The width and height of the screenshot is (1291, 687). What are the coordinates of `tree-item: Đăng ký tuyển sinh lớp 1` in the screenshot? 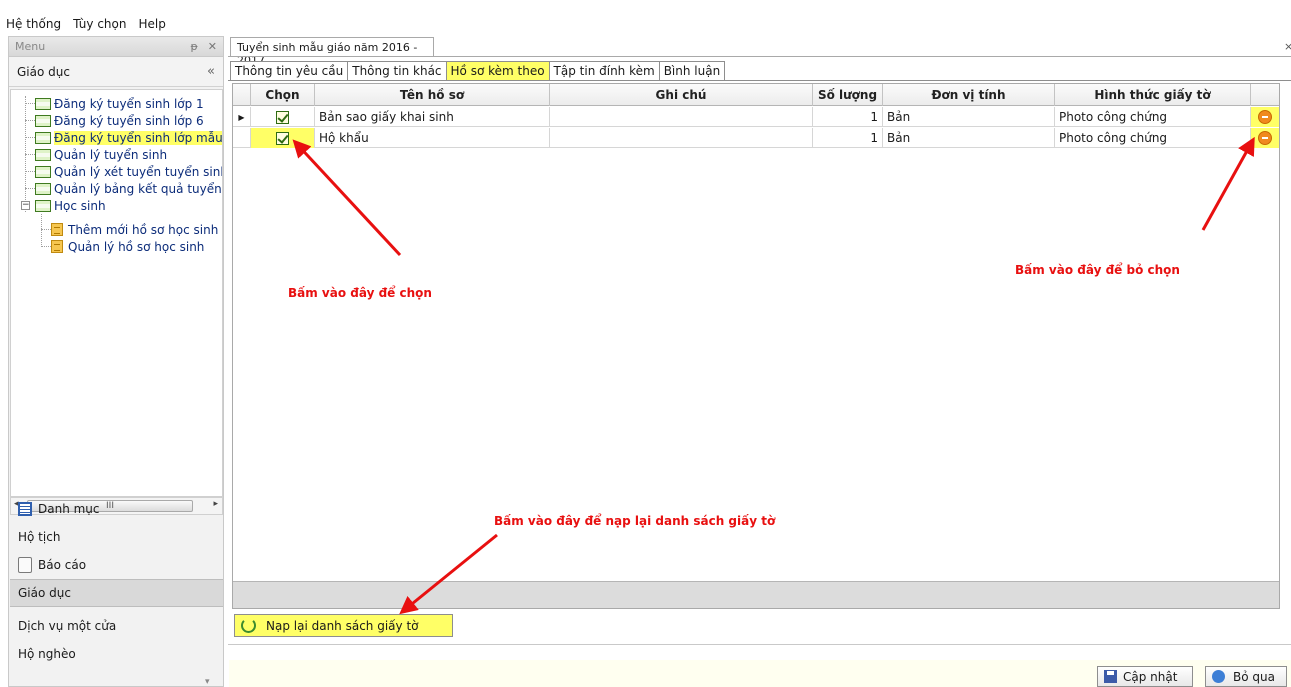 It's located at (119, 103).